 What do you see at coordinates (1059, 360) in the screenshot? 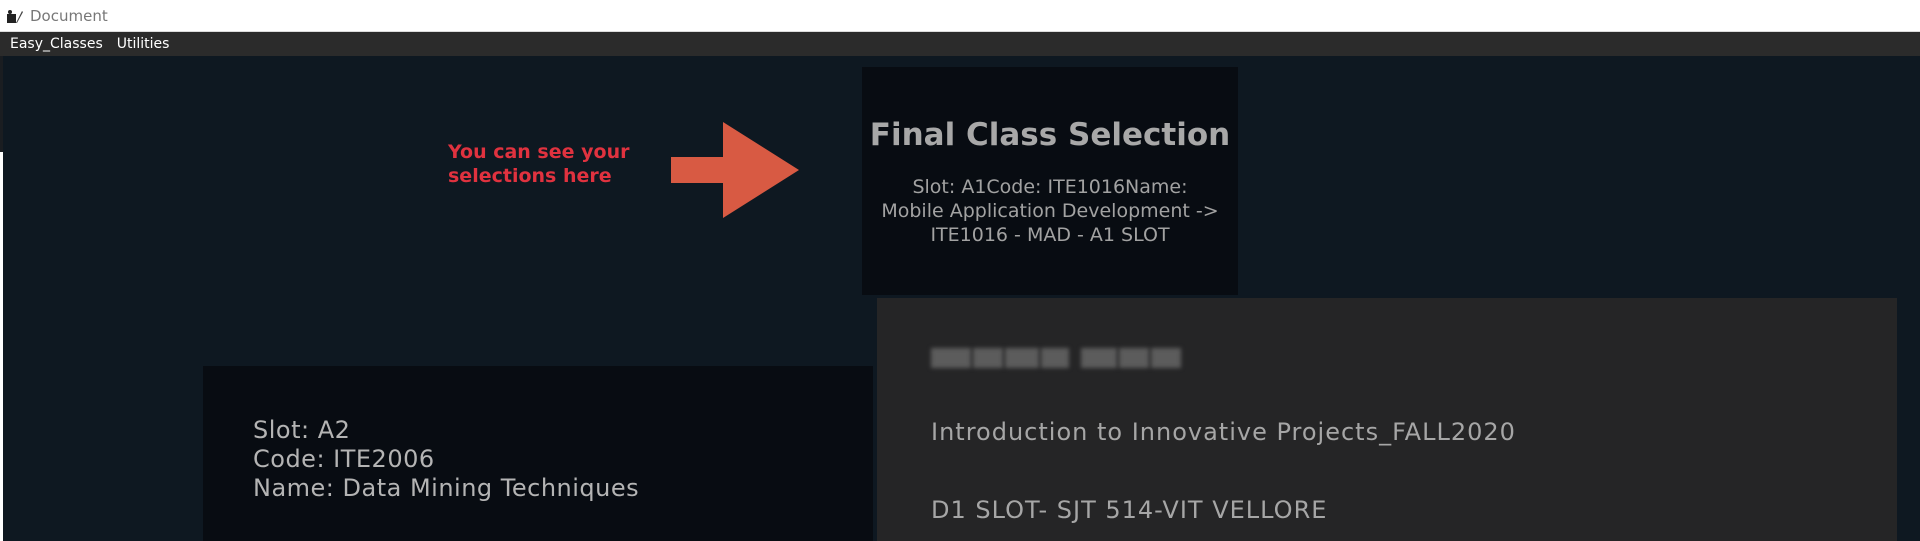
I see `redacted-name` at bounding box center [1059, 360].